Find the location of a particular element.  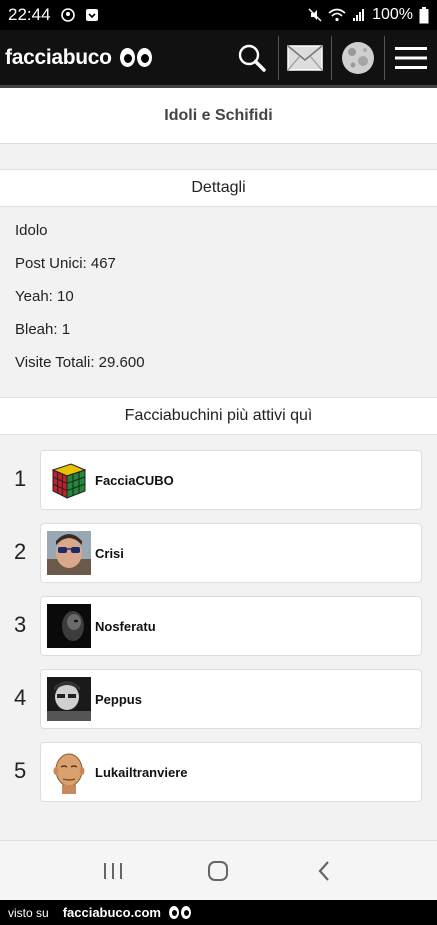

status-bar: 22:44 100% is located at coordinates (218, 15).